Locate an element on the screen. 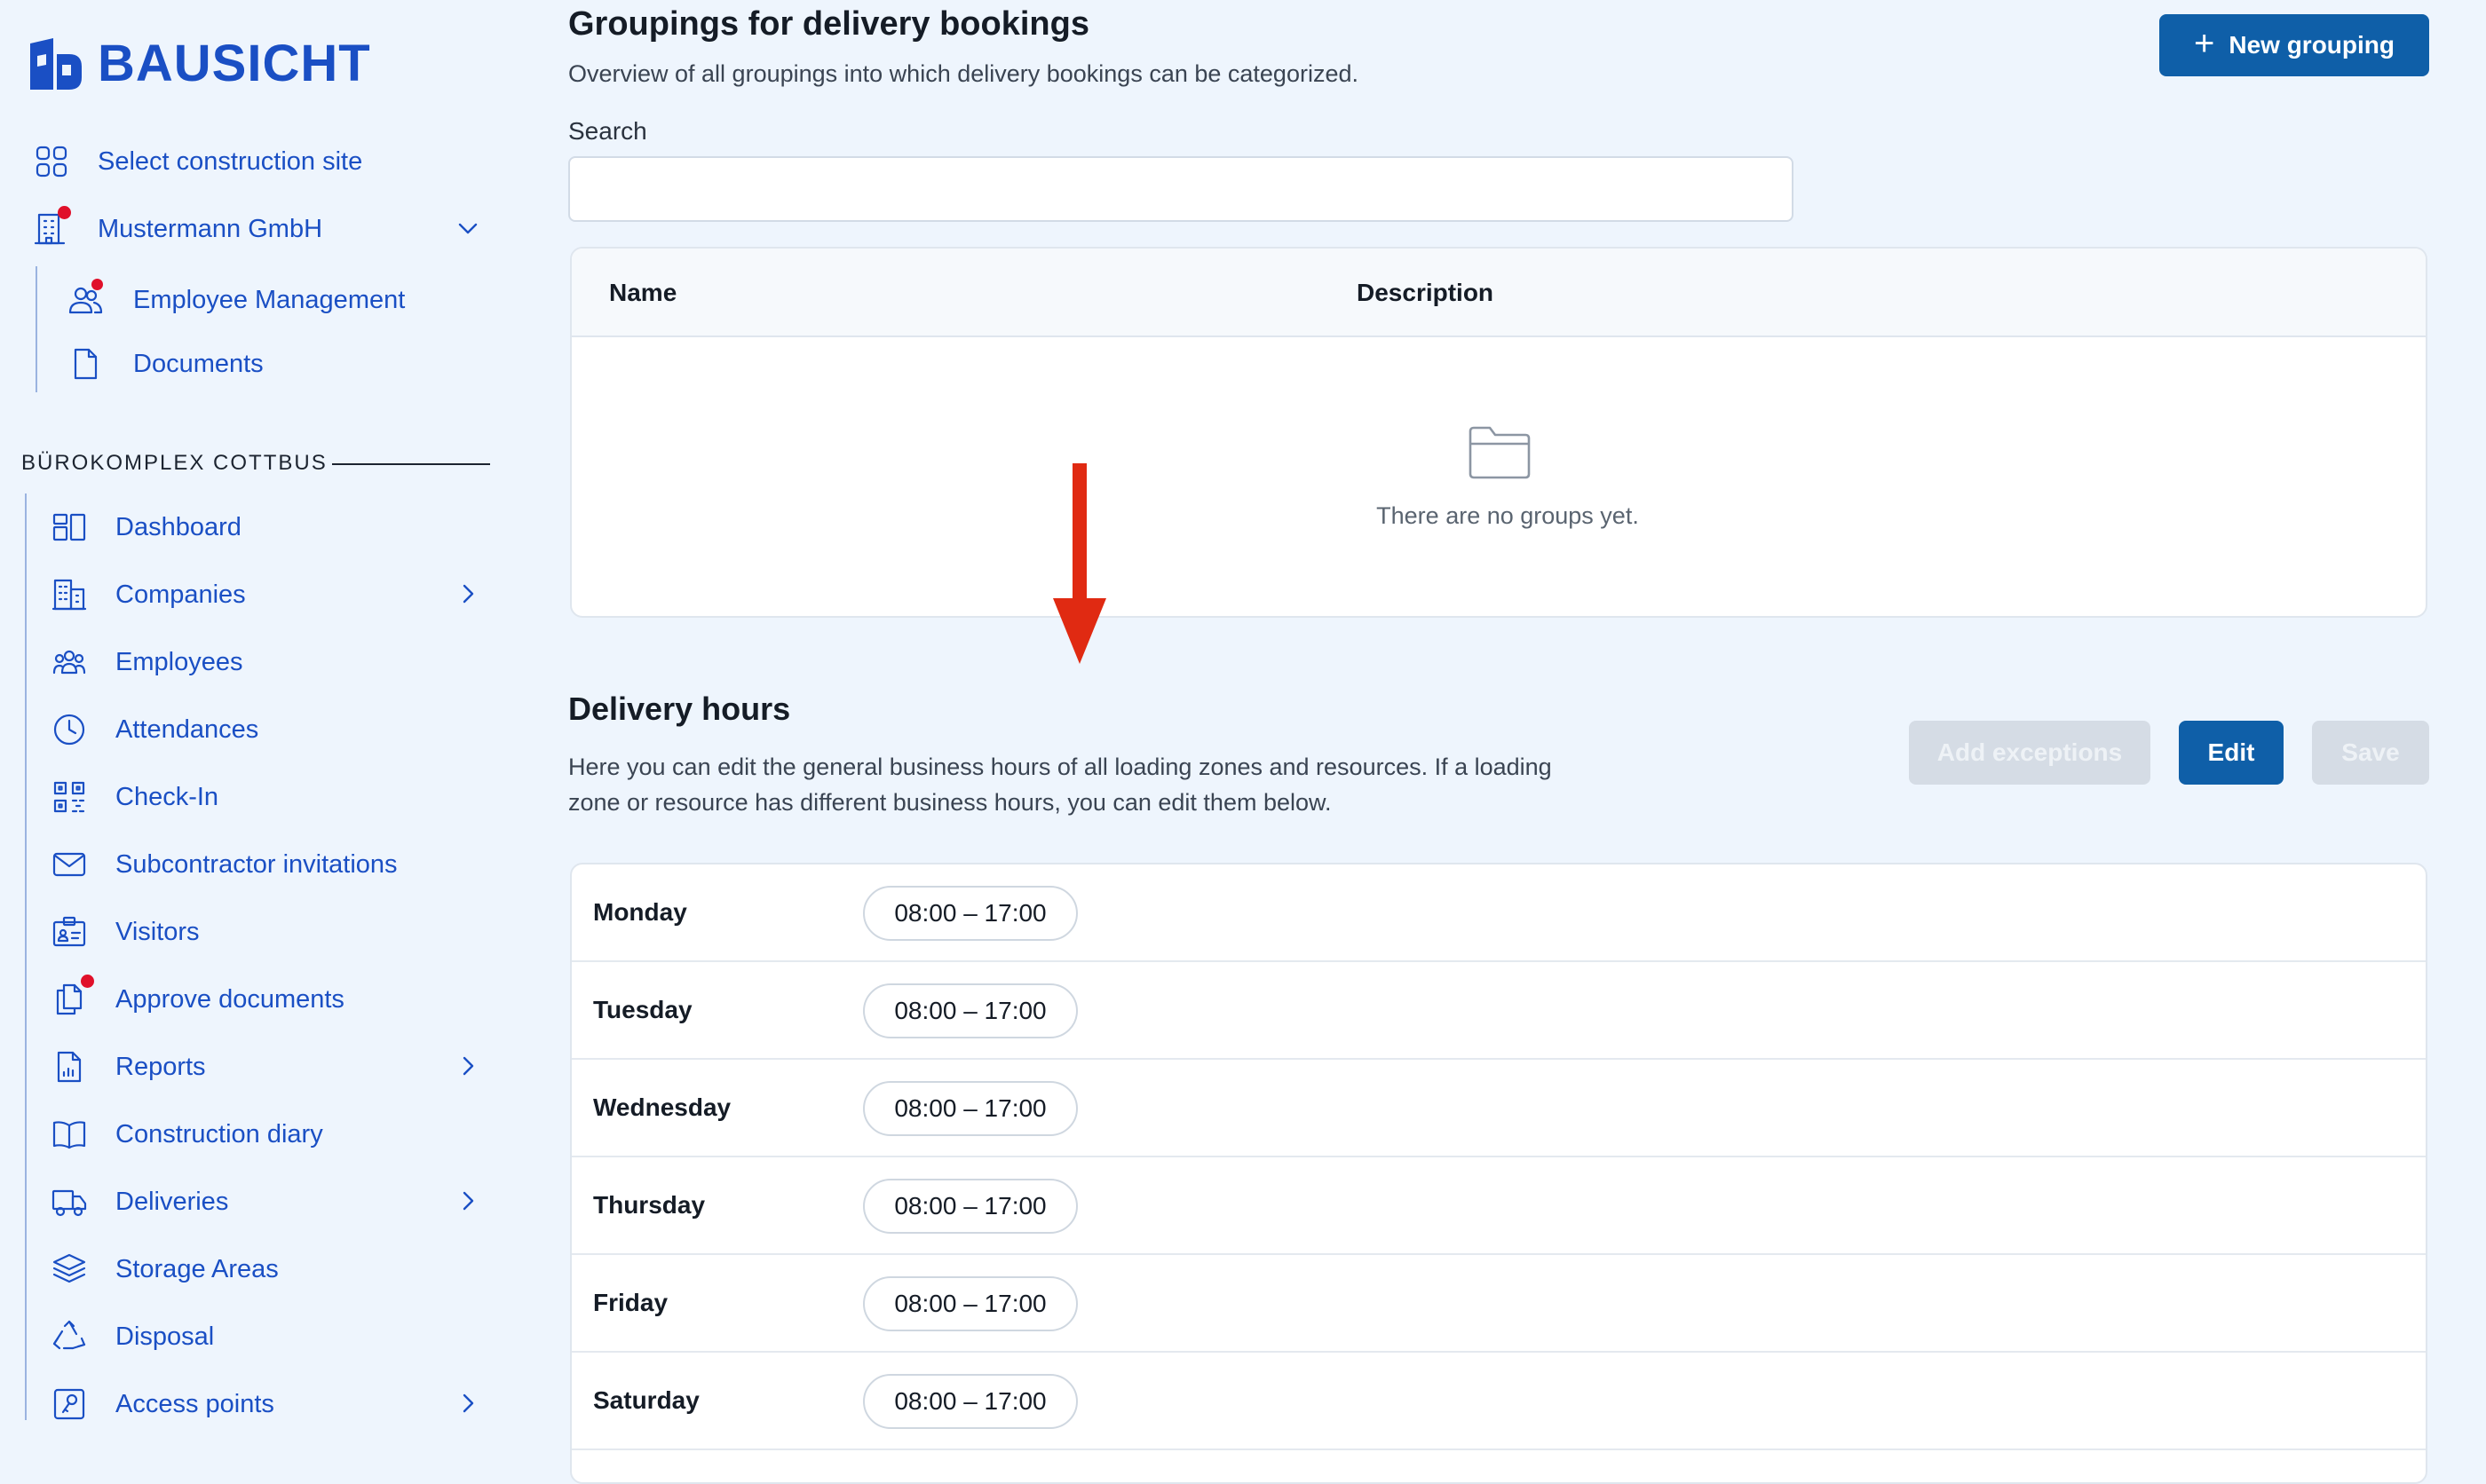 This screenshot has width=2486, height=1484. sidebar-item-employee-management: Employee Management is located at coordinates (236, 299).